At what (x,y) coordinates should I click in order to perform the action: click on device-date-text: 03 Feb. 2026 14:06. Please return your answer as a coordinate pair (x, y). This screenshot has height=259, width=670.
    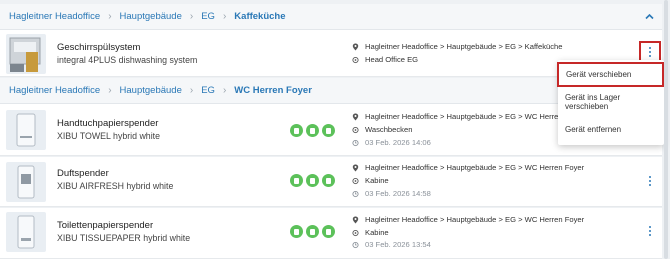
    Looking at the image, I should click on (398, 142).